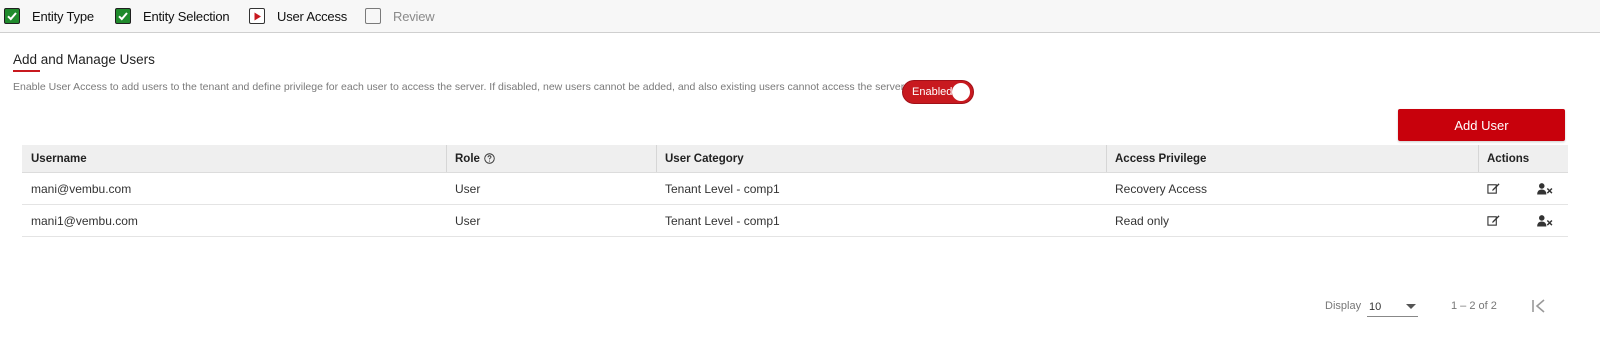 This screenshot has height=345, width=1600. I want to click on step-entity-selection: Entity Selection, so click(172, 16).